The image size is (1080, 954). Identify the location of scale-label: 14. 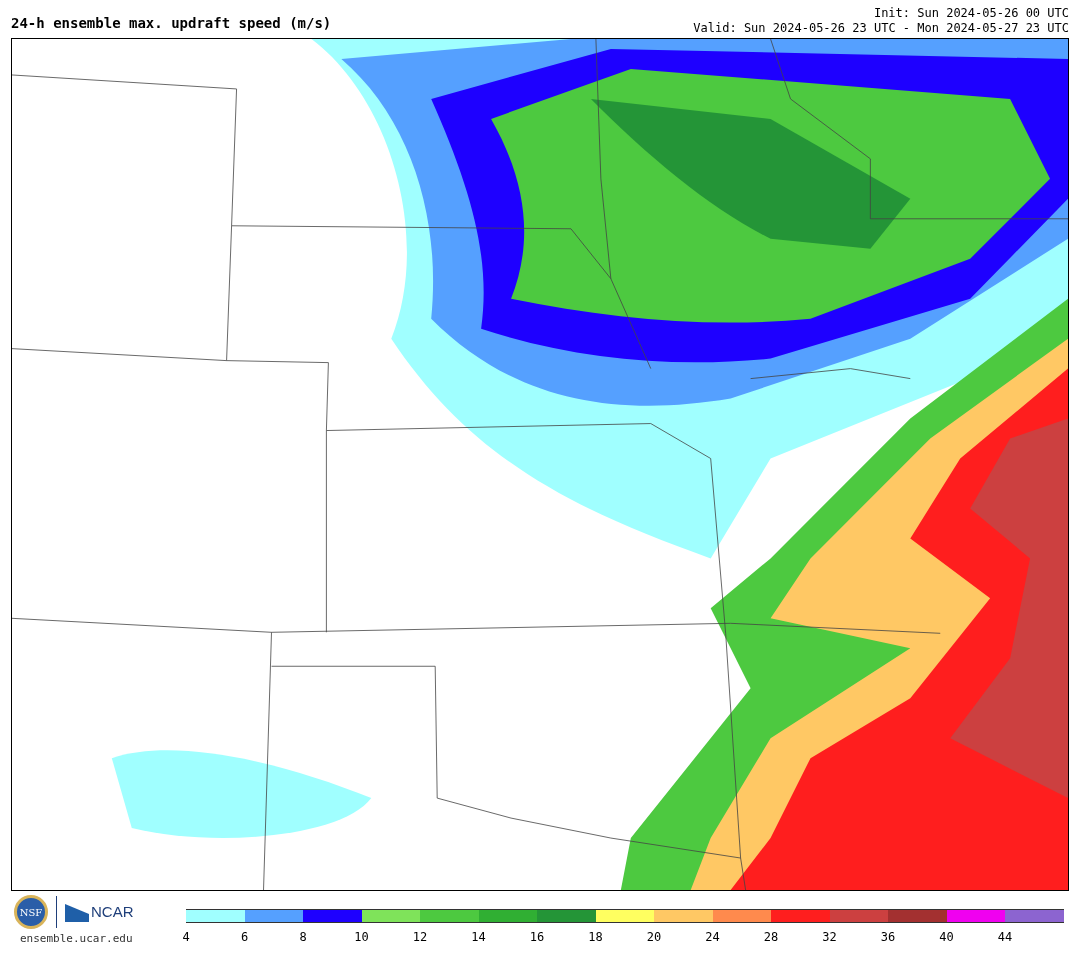
(478, 937).